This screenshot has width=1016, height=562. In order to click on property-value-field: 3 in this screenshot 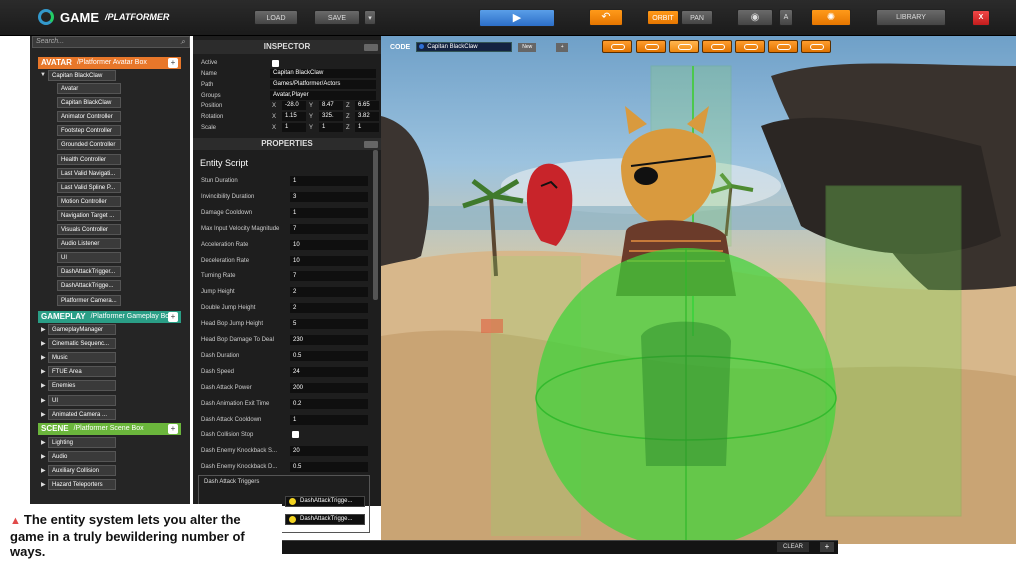, I will do `click(329, 196)`.